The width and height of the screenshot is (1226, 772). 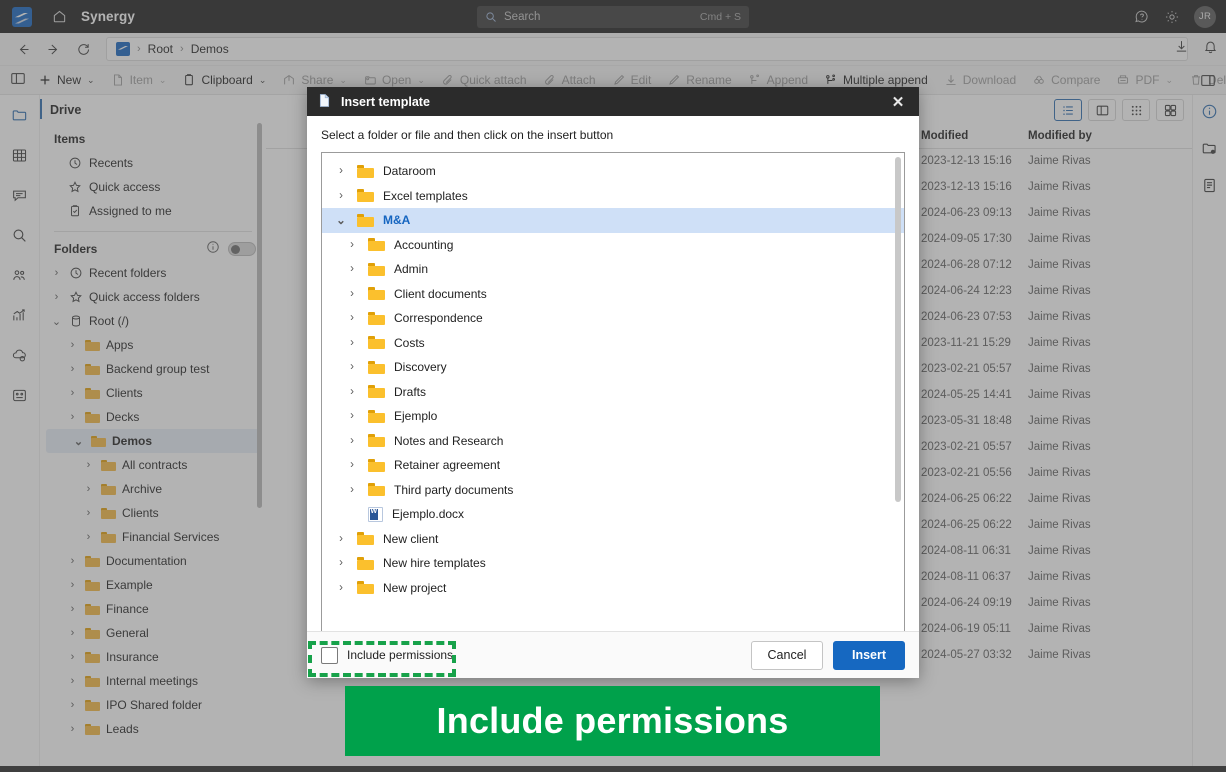 What do you see at coordinates (613, 654) in the screenshot?
I see `dialog-footer: Include permissions Cancel Insert` at bounding box center [613, 654].